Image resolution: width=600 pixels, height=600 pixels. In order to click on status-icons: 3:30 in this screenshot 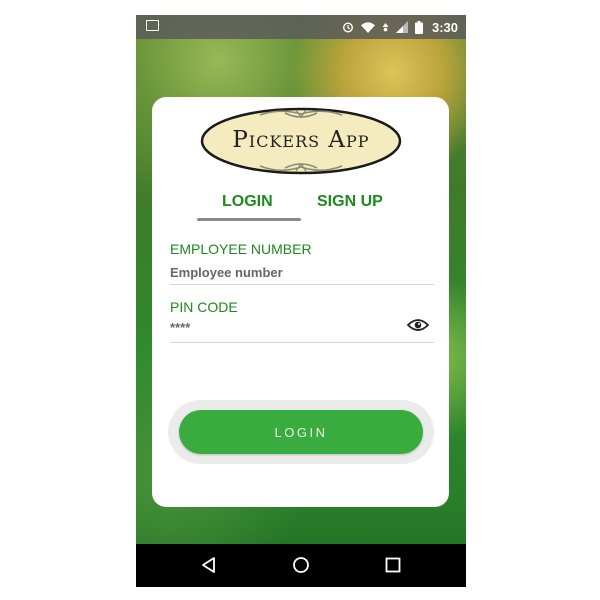, I will do `click(400, 27)`.